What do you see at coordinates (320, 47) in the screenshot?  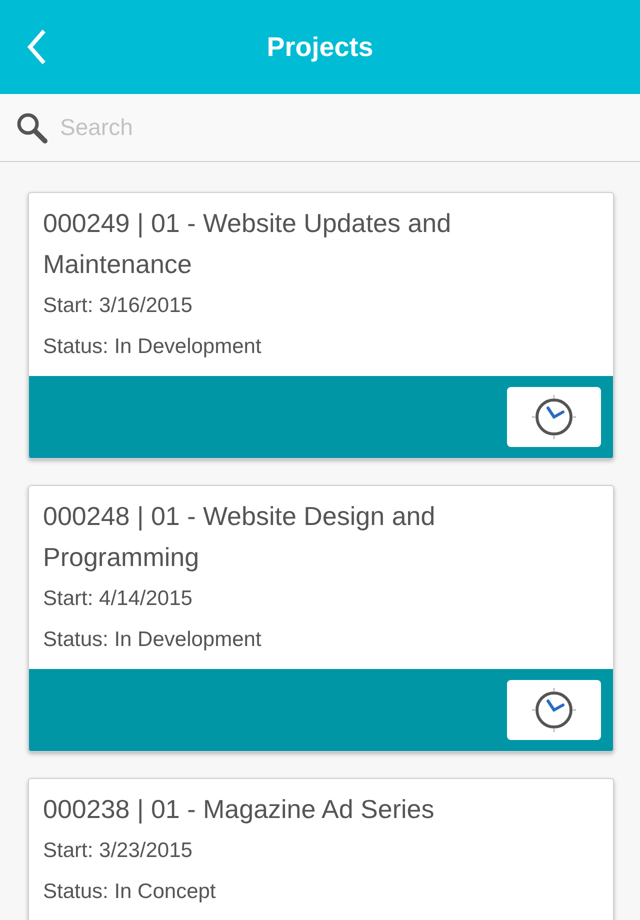 I see `page-title: Projects` at bounding box center [320, 47].